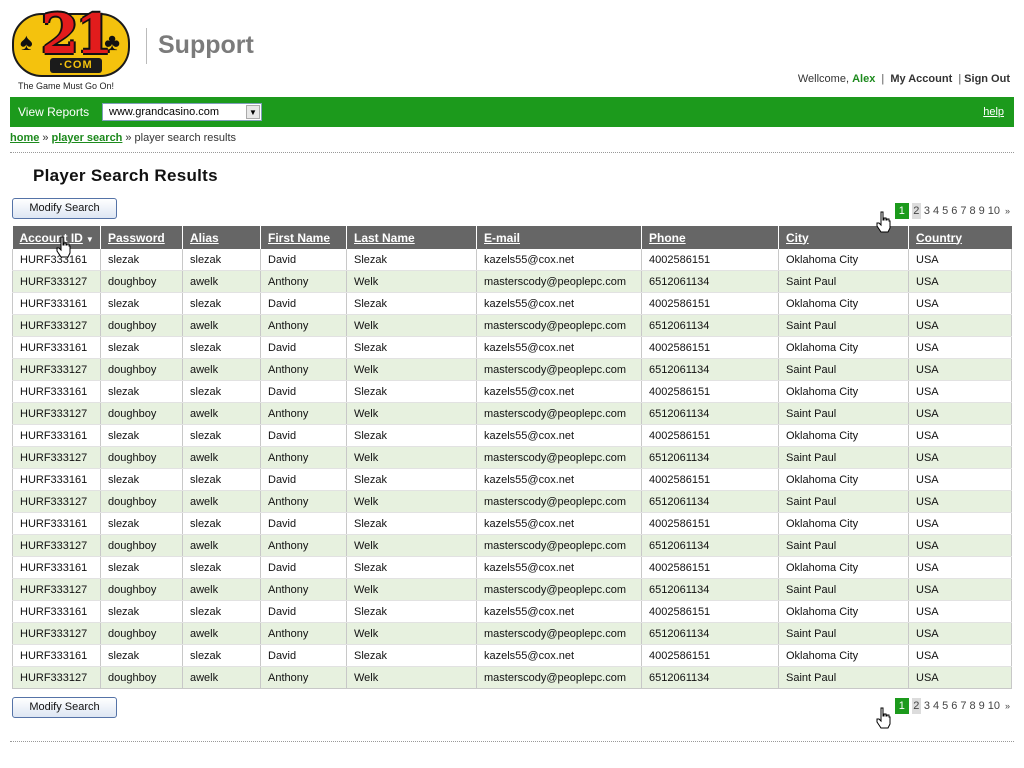  Describe the element at coordinates (303, 237) in the screenshot. I see `column-header-first-name: First Name` at that location.